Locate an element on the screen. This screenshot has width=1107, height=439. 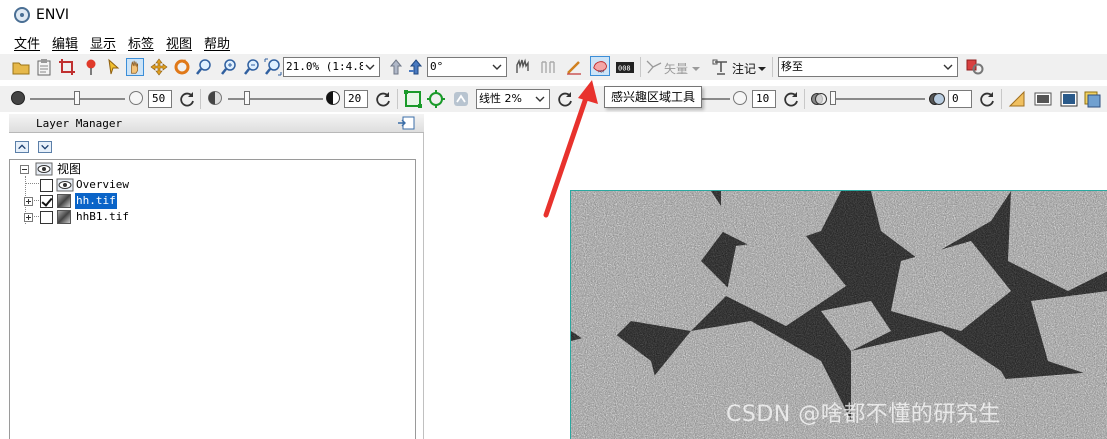
zoom-value: 21.0% (1:4.8) is located at coordinates (329, 66).